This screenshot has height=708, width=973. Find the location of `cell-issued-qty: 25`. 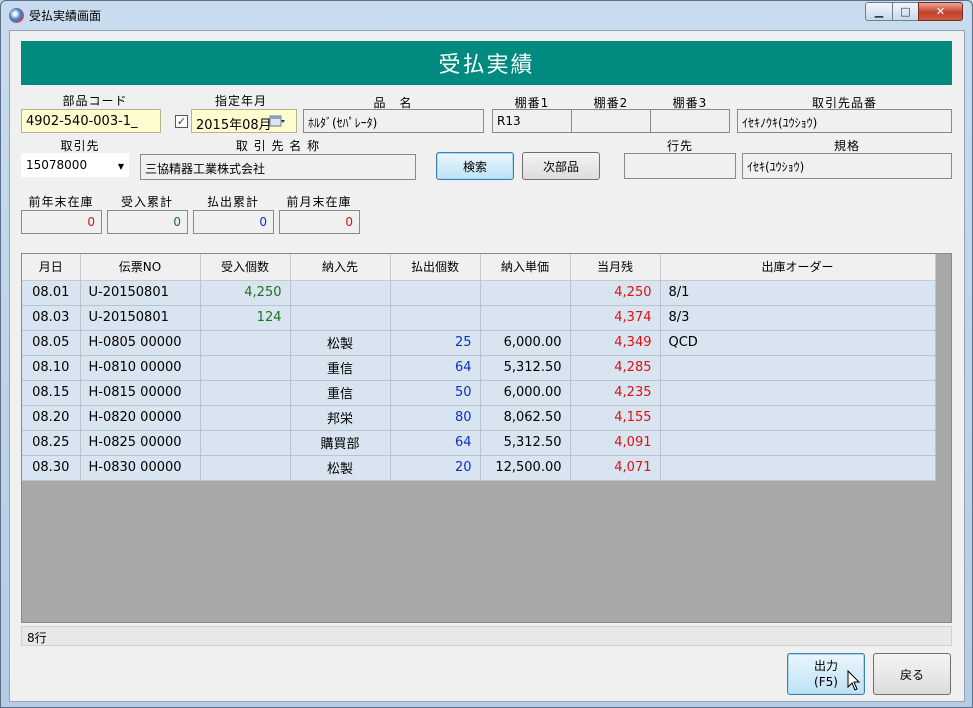

cell-issued-qty: 25 is located at coordinates (435, 343).